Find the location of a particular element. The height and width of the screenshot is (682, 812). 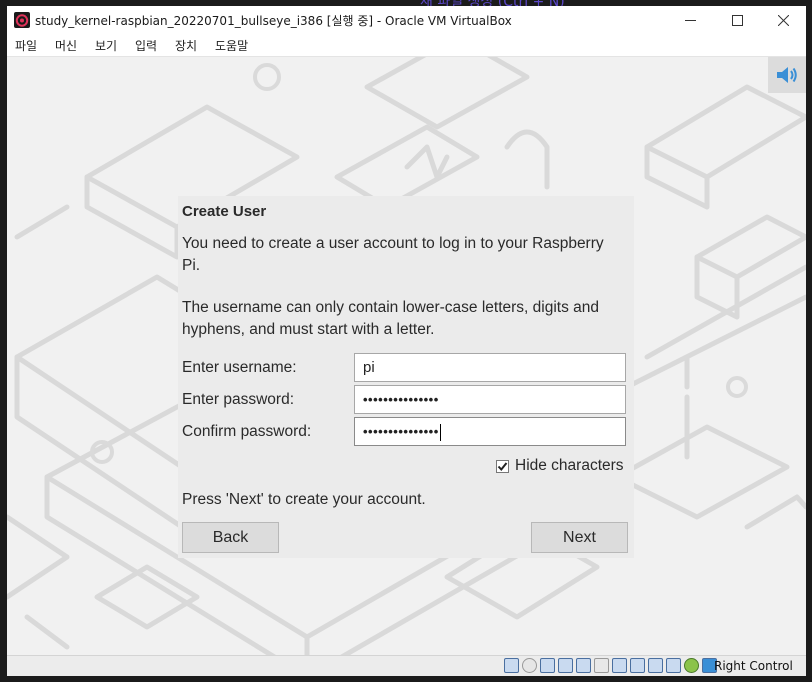

back-button: Back is located at coordinates (230, 537).